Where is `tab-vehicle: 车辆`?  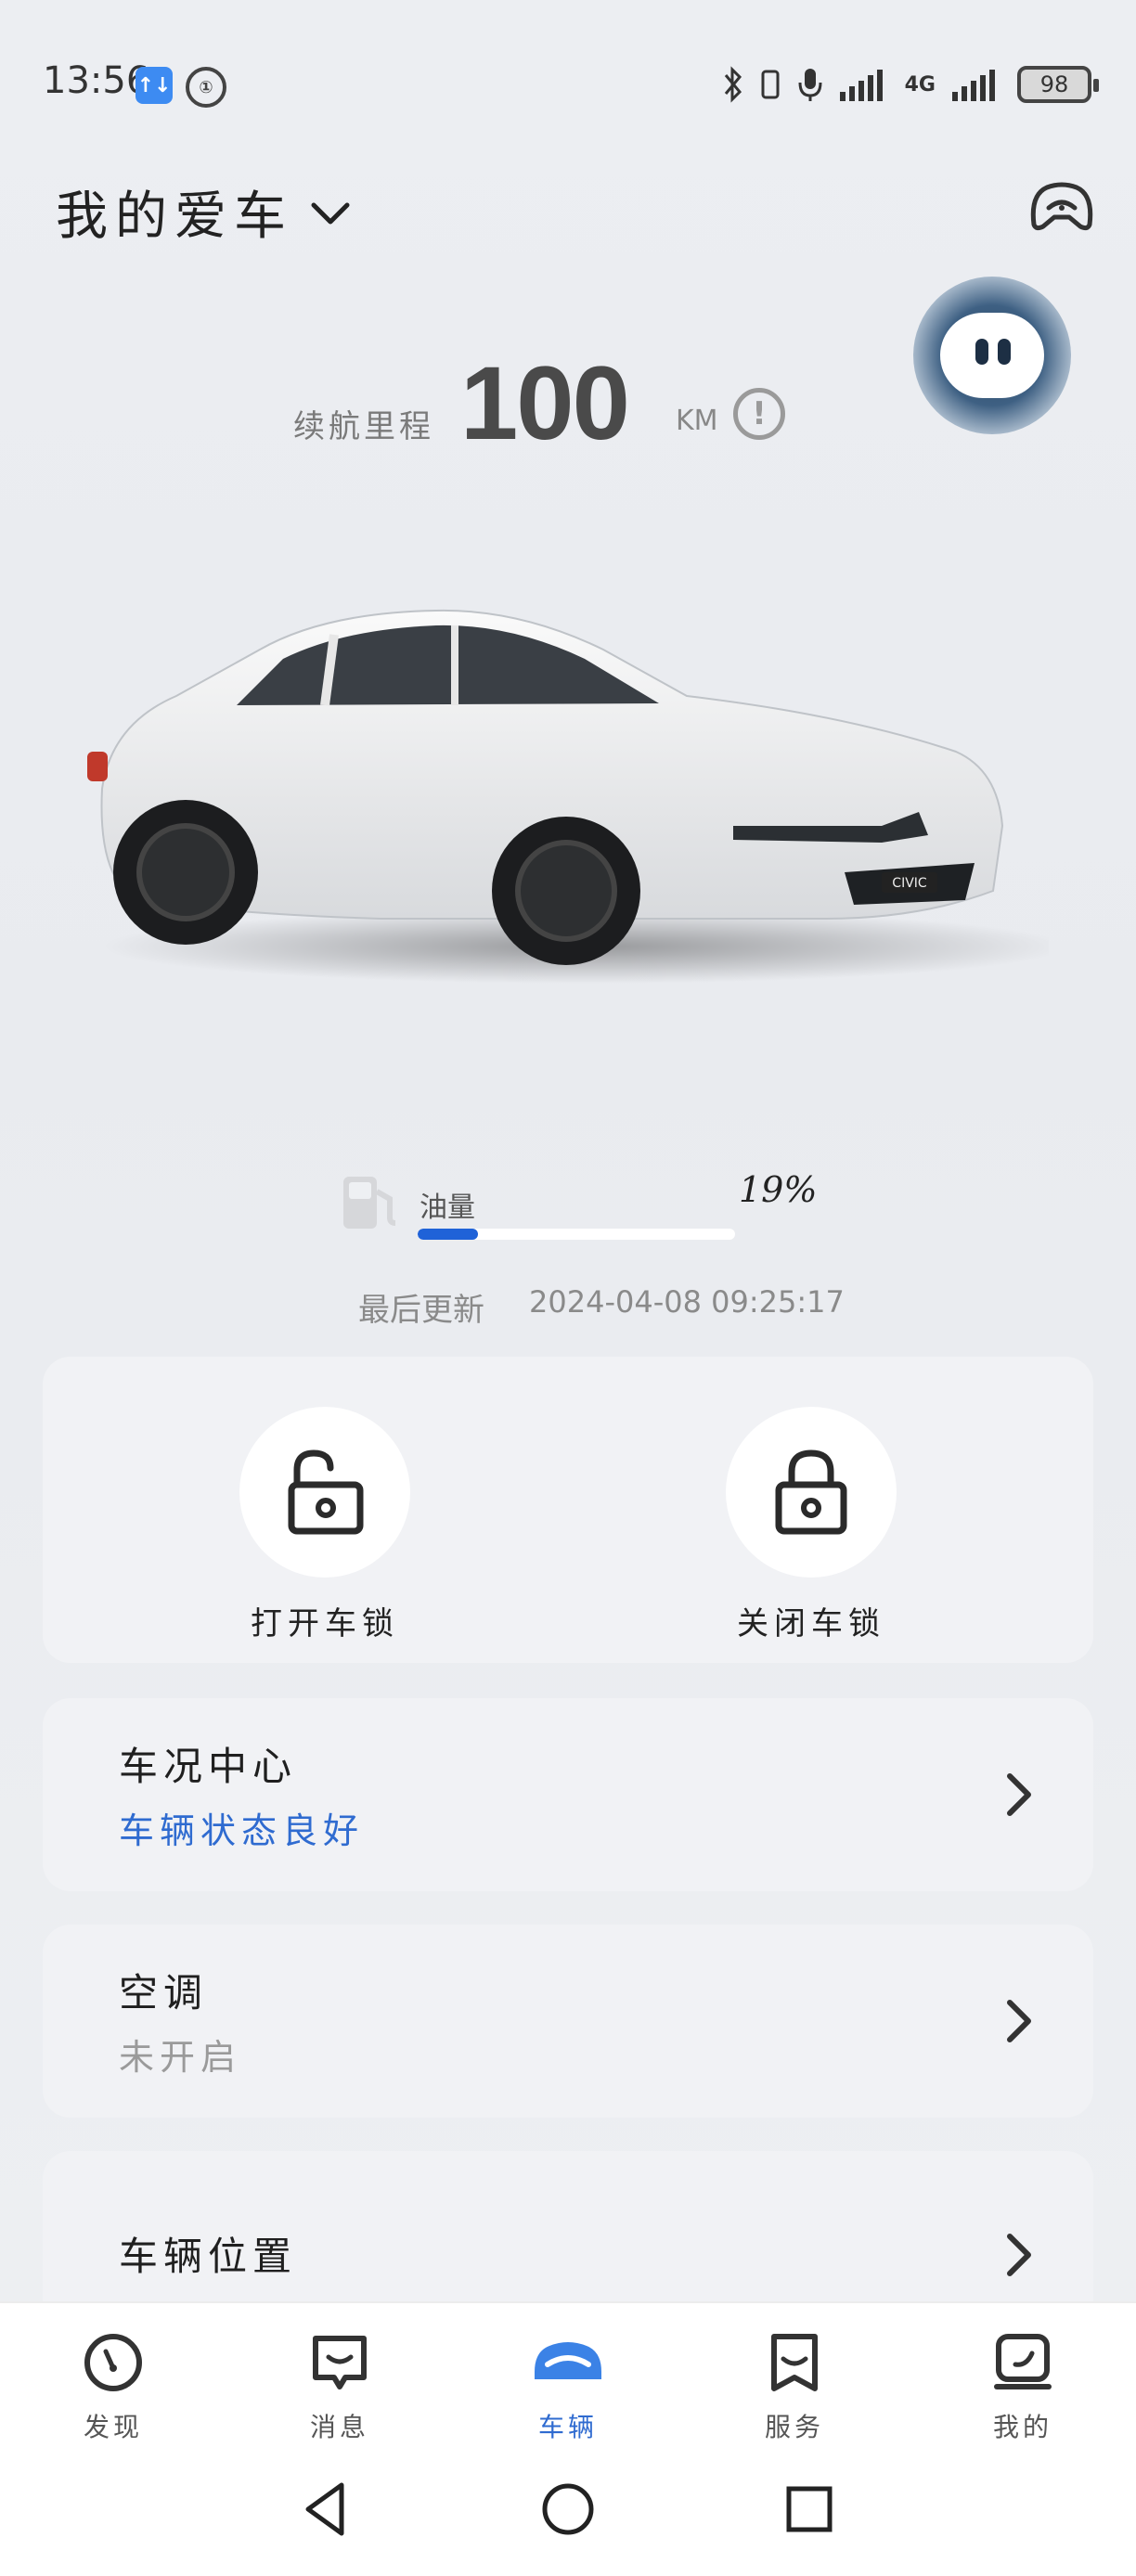 tab-vehicle: 车辆 is located at coordinates (568, 2387).